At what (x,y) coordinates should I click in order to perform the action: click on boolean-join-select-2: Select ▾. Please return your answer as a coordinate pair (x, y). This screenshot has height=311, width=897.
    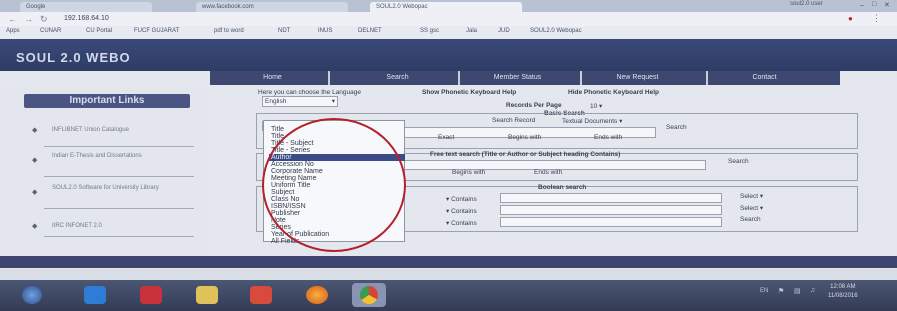
    Looking at the image, I should click on (751, 208).